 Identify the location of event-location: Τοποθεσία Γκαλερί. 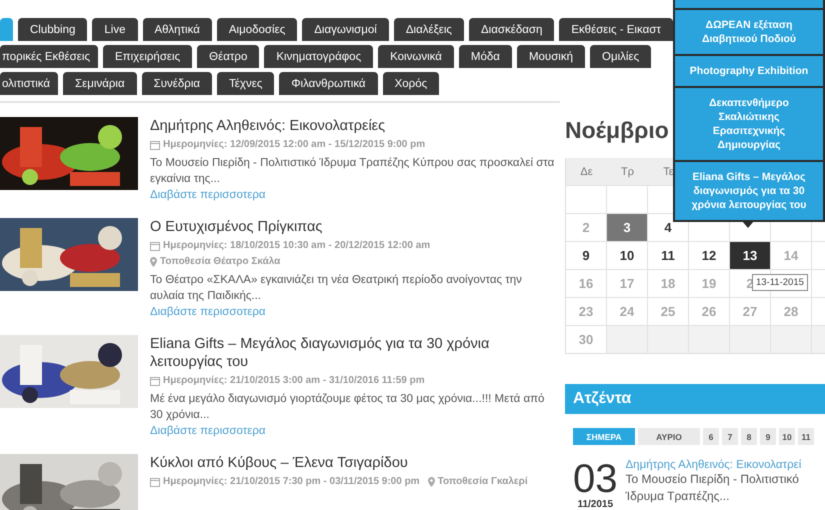
(483, 482).